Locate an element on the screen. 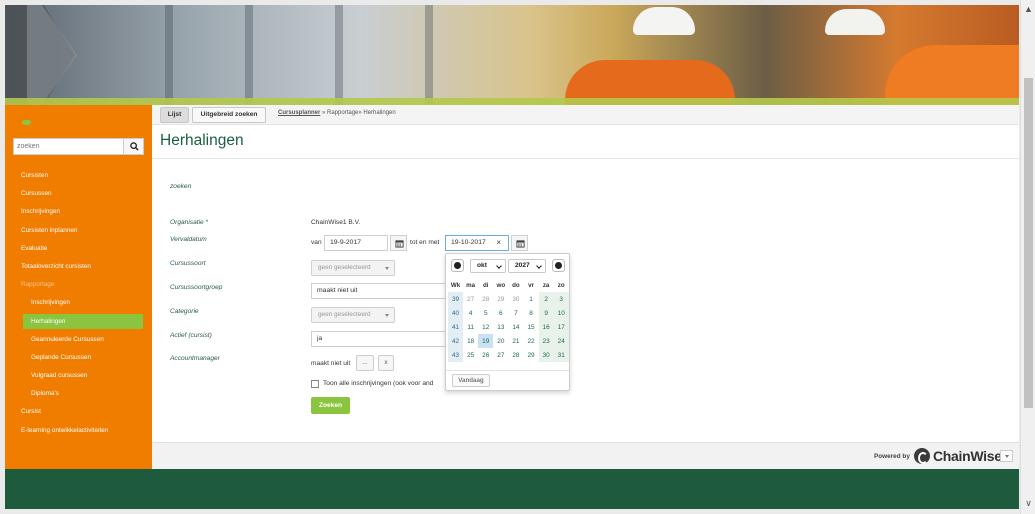 Image resolution: width=1035 pixels, height=514 pixels. datepicker-today-button: Vandaag is located at coordinates (471, 380).